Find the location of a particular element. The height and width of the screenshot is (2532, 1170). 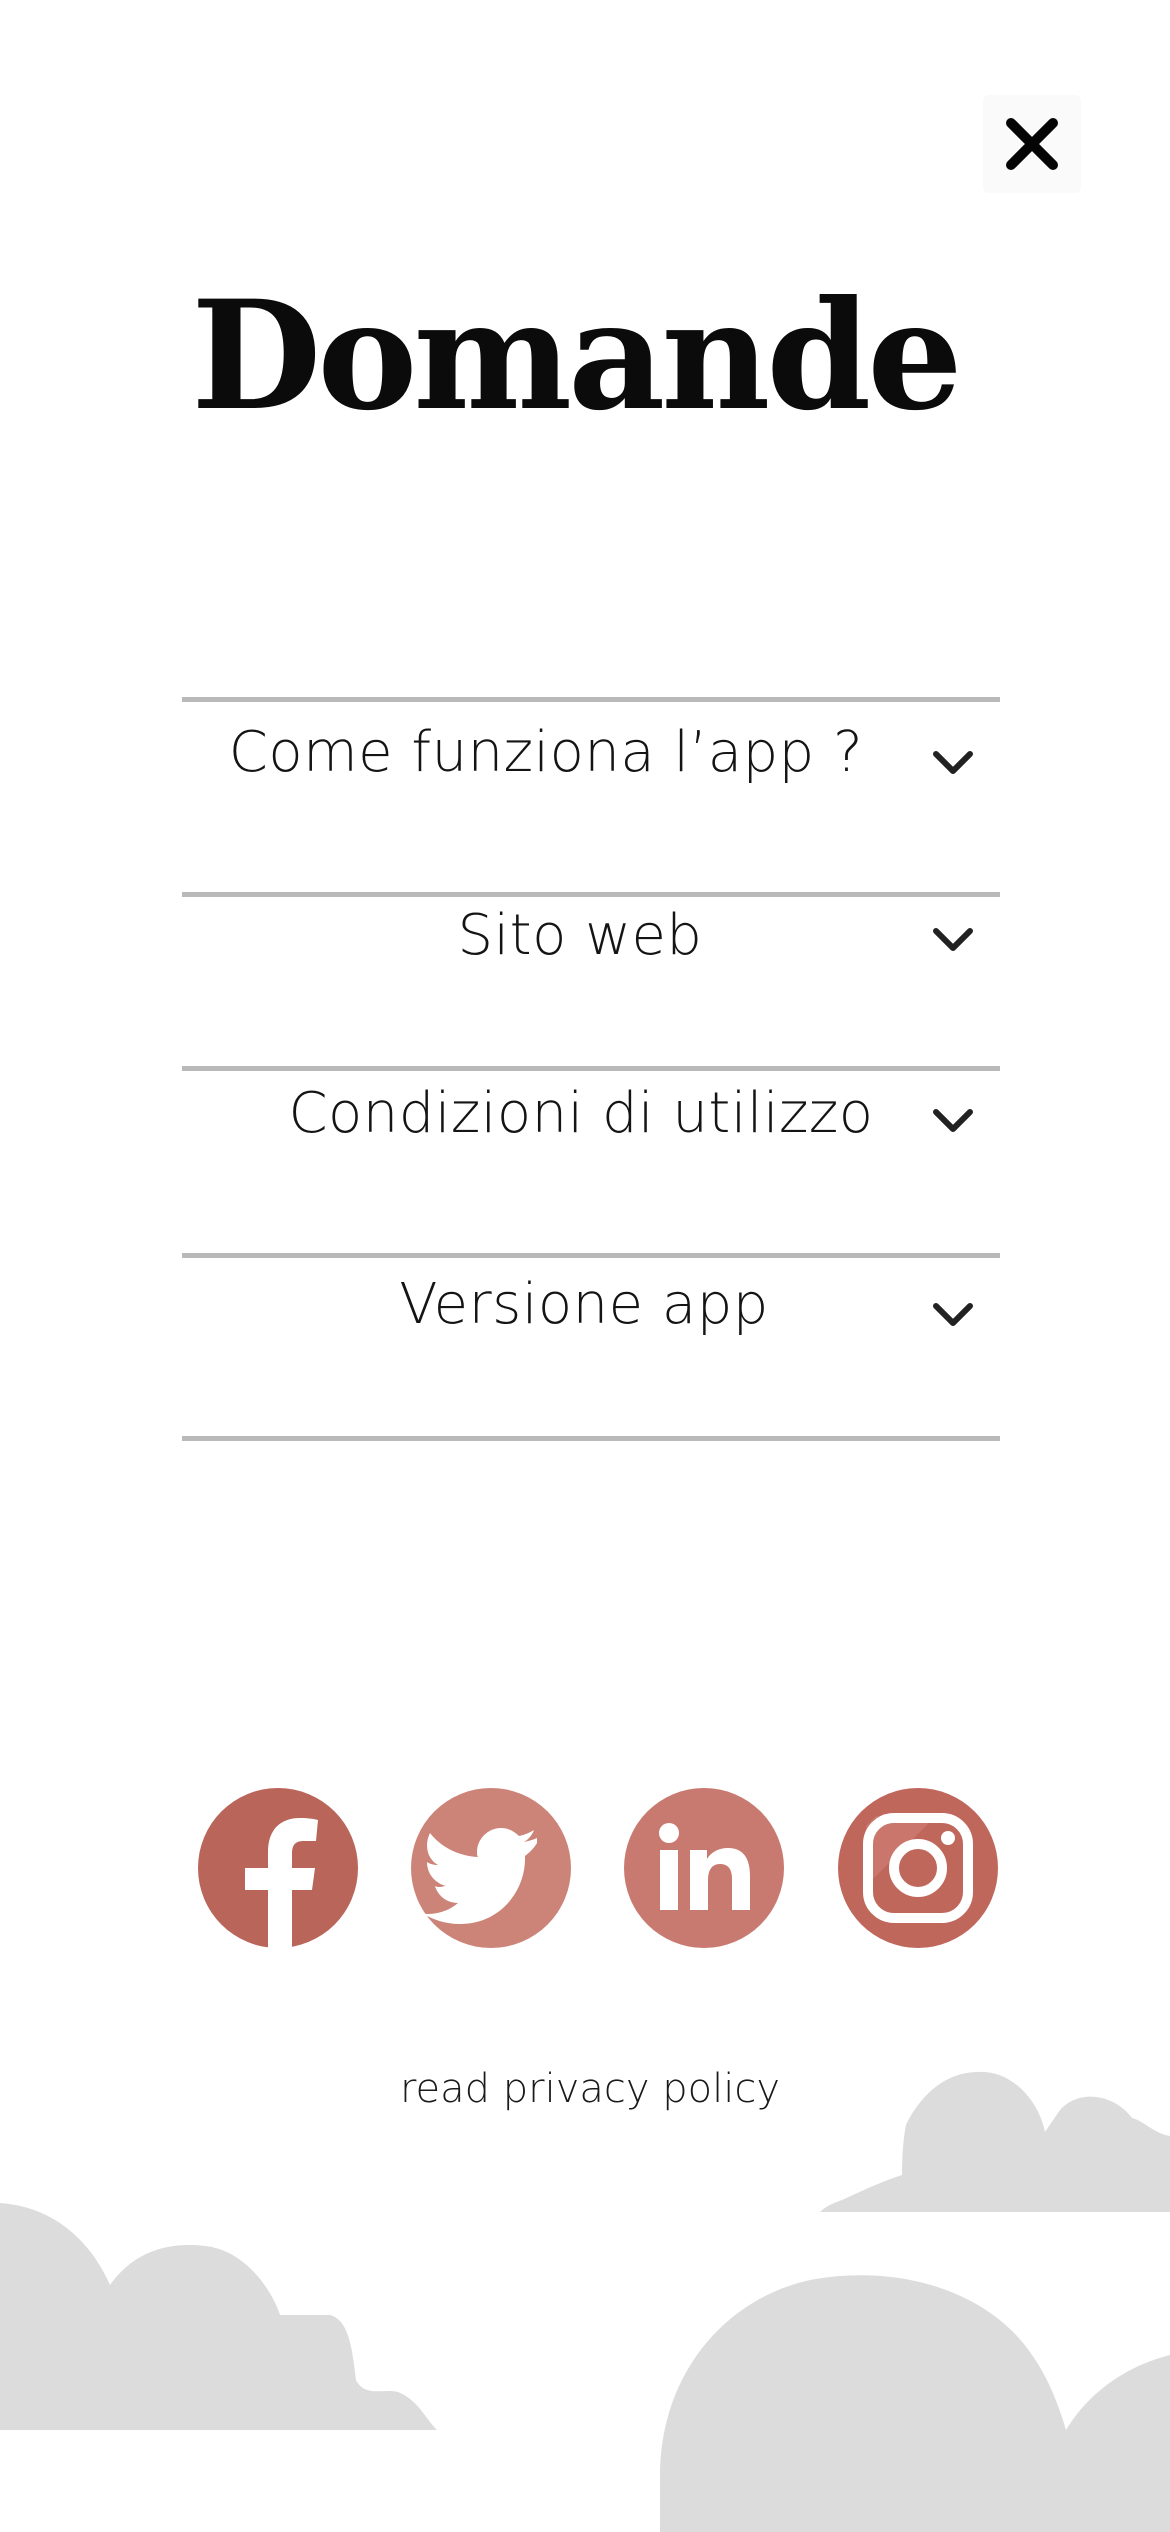

close-icon is located at coordinates (1032, 144).